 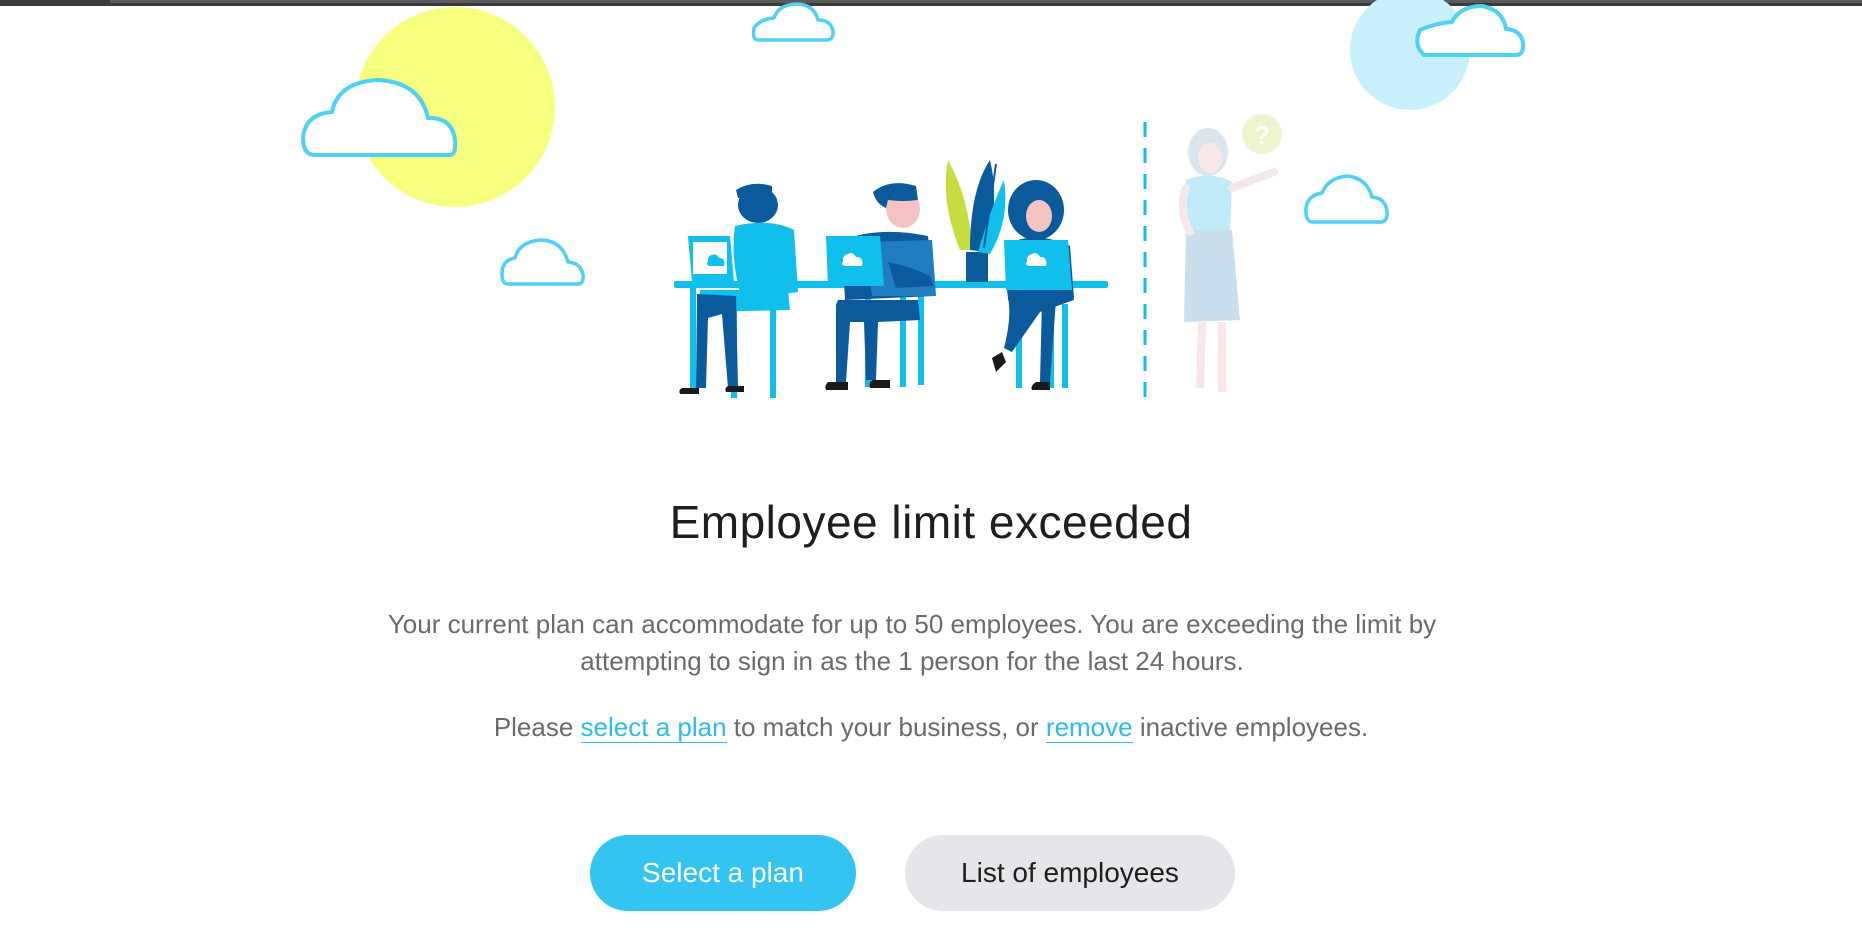 I want to click on page-title: Employee limit exceeded, so click(x=931, y=522).